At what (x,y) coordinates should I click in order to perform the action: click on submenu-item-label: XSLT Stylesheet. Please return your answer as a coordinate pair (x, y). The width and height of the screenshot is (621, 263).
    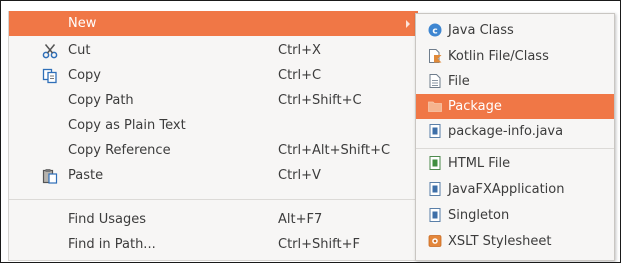
    Looking at the image, I should click on (500, 241).